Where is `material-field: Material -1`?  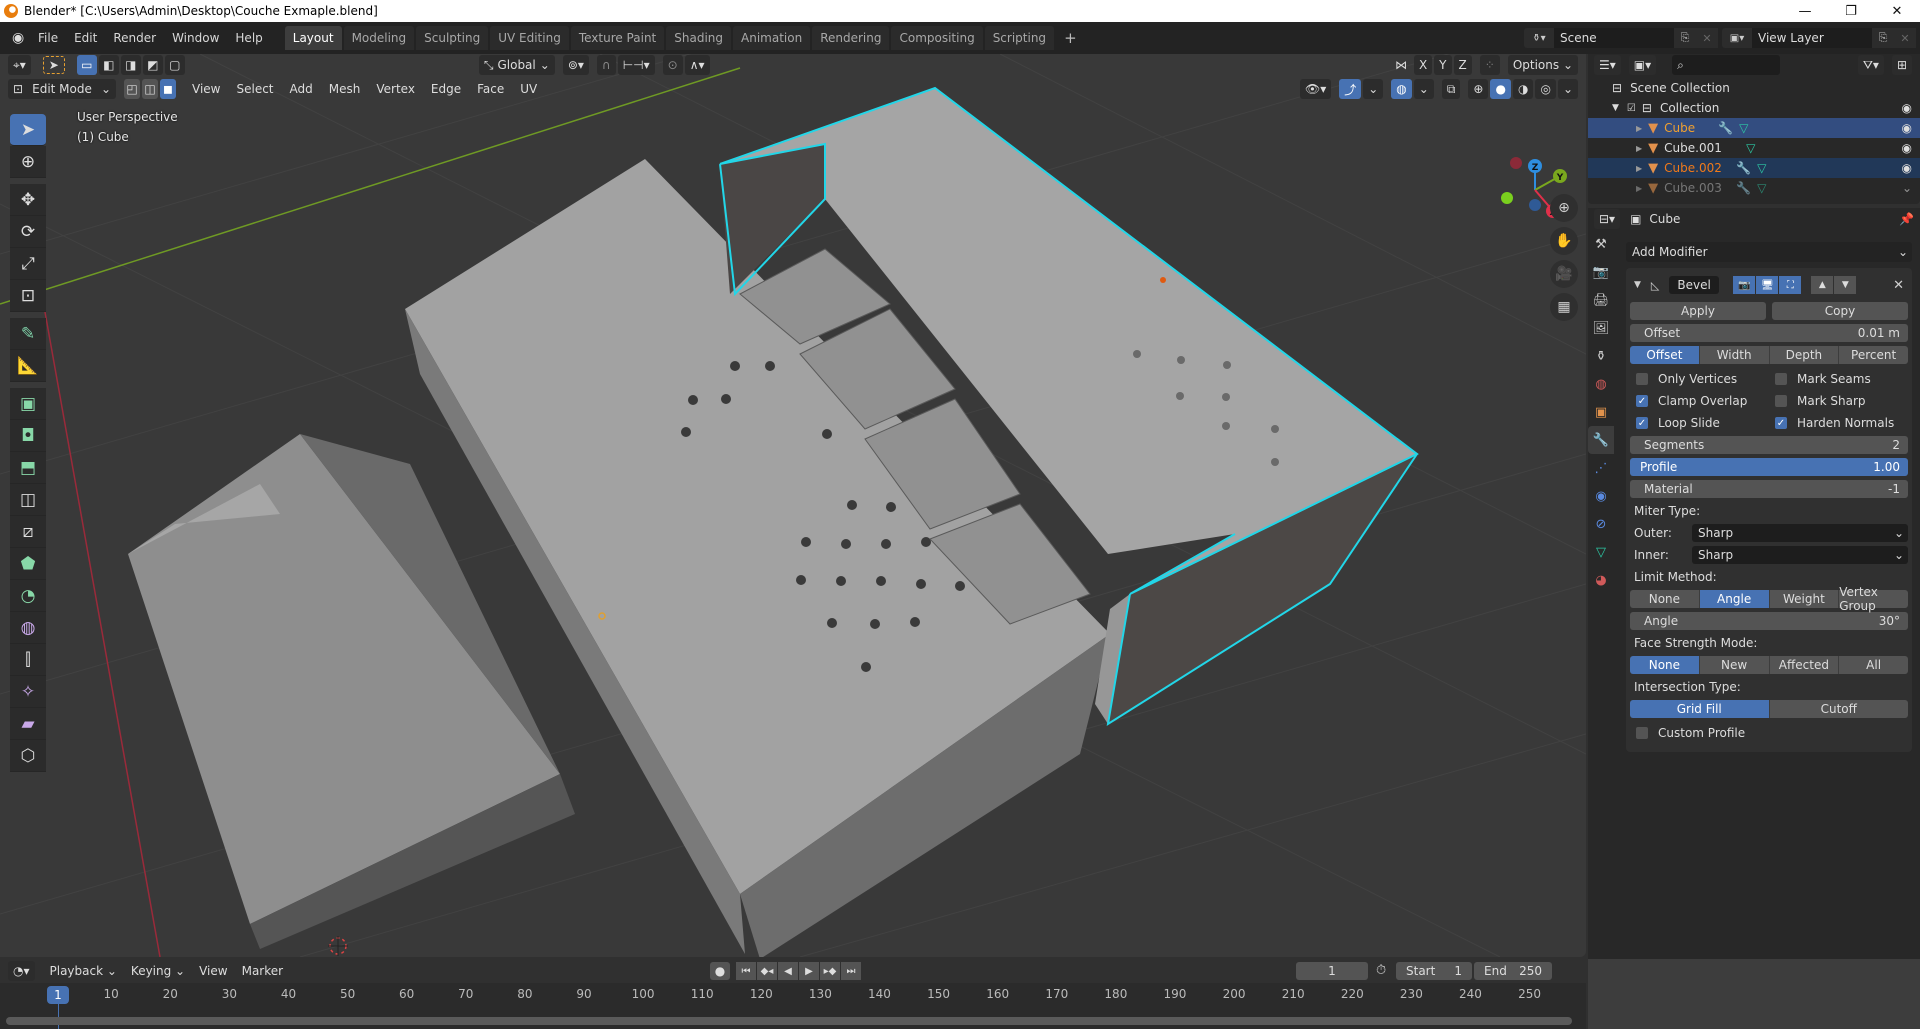
material-field: Material -1 is located at coordinates (1769, 489).